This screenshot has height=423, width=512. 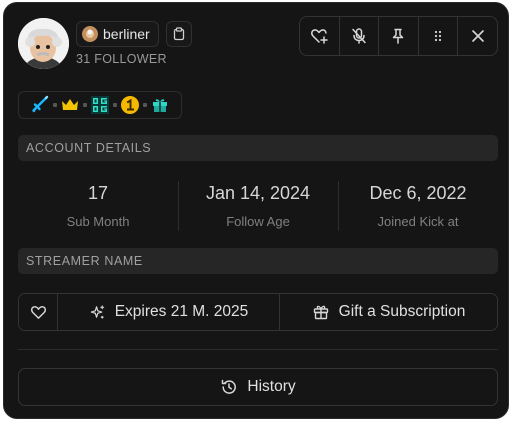 What do you see at coordinates (258, 261) in the screenshot?
I see `streamer-name-header: STREAMER NAME` at bounding box center [258, 261].